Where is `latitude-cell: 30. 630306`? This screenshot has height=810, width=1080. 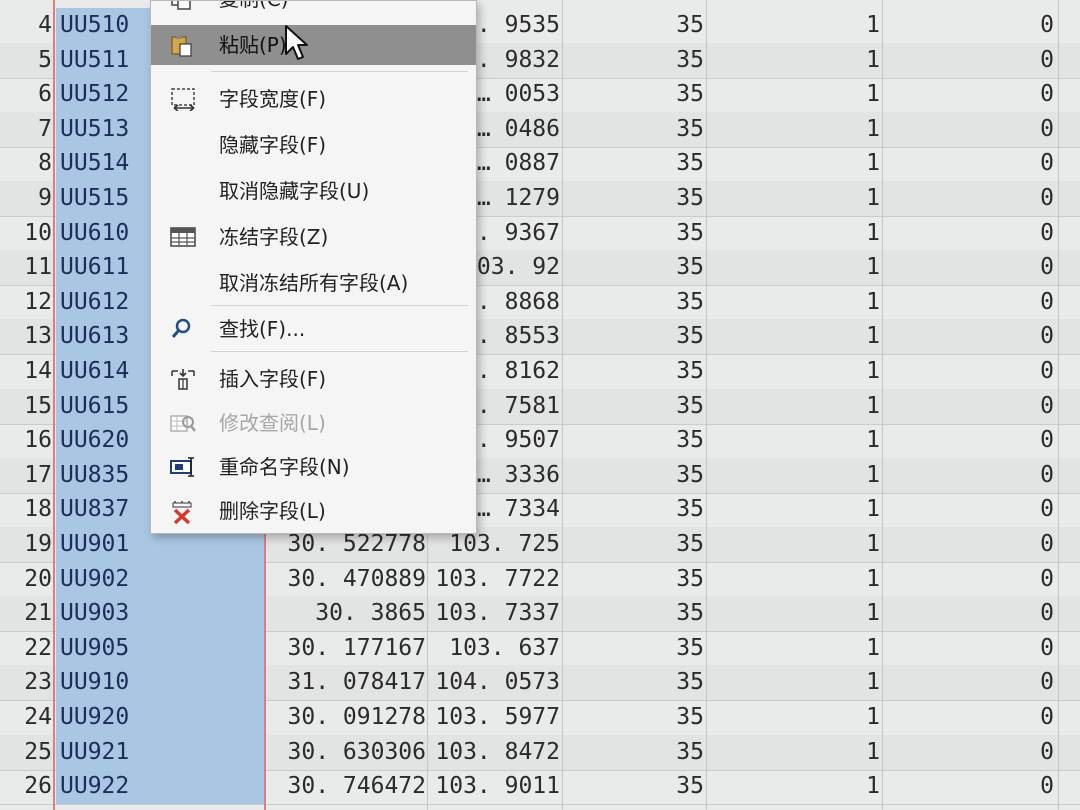
latitude-cell: 30. 630306 is located at coordinates (347, 752).